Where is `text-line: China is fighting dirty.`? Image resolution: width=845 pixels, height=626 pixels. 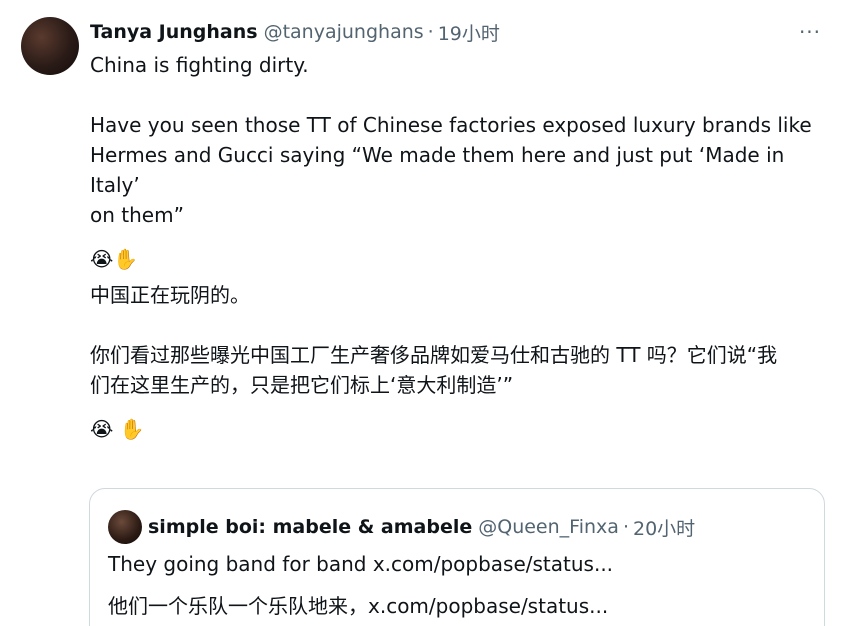 text-line: China is fighting dirty. is located at coordinates (199, 65).